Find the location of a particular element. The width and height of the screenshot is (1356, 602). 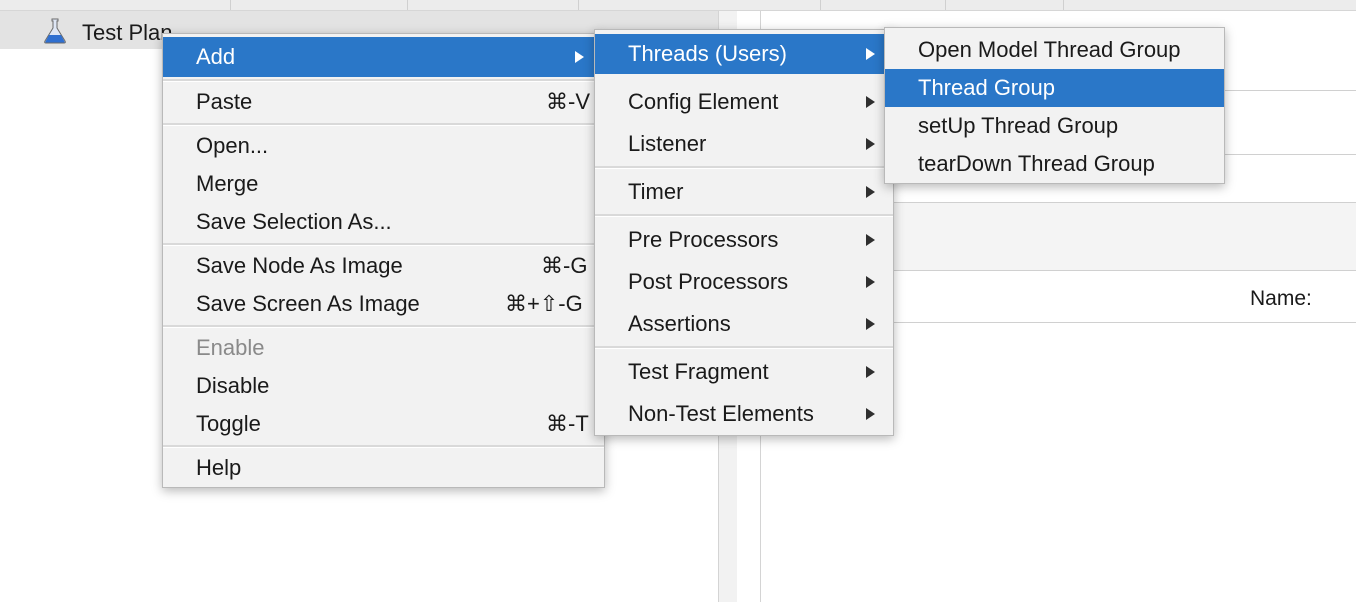

menu-item-pre-processors: Pre Processors is located at coordinates (744, 240).